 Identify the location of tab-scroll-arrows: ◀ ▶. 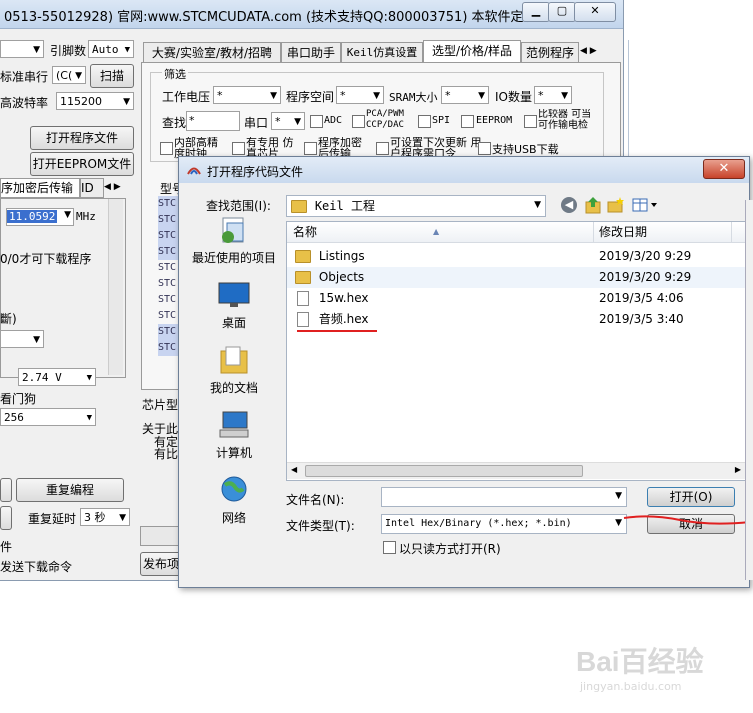
(118, 187).